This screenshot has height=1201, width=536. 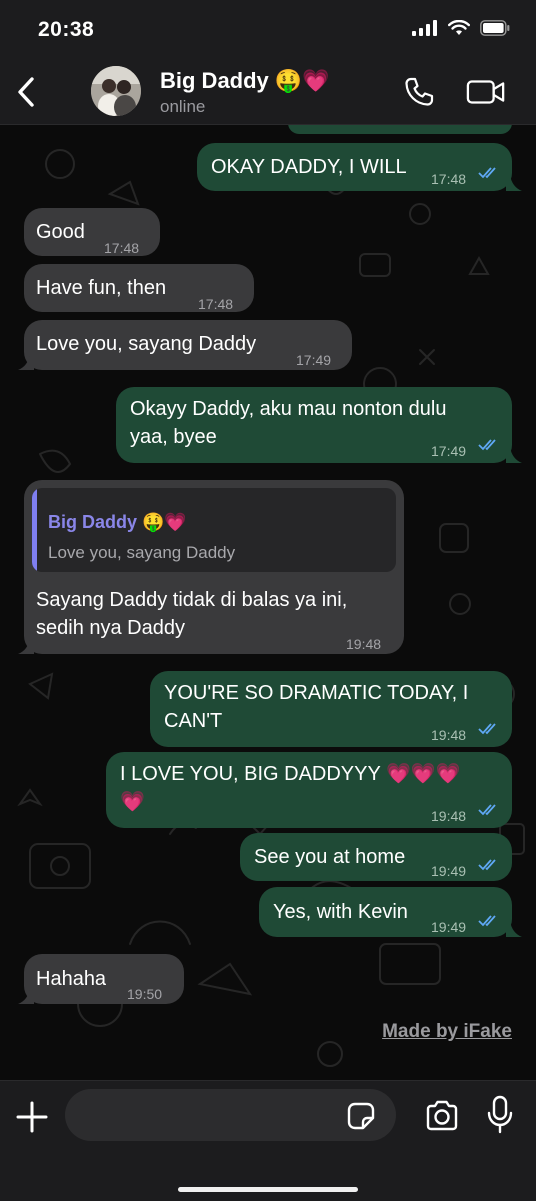 I want to click on message-text: Yes, with Kevin, so click(x=340, y=912).